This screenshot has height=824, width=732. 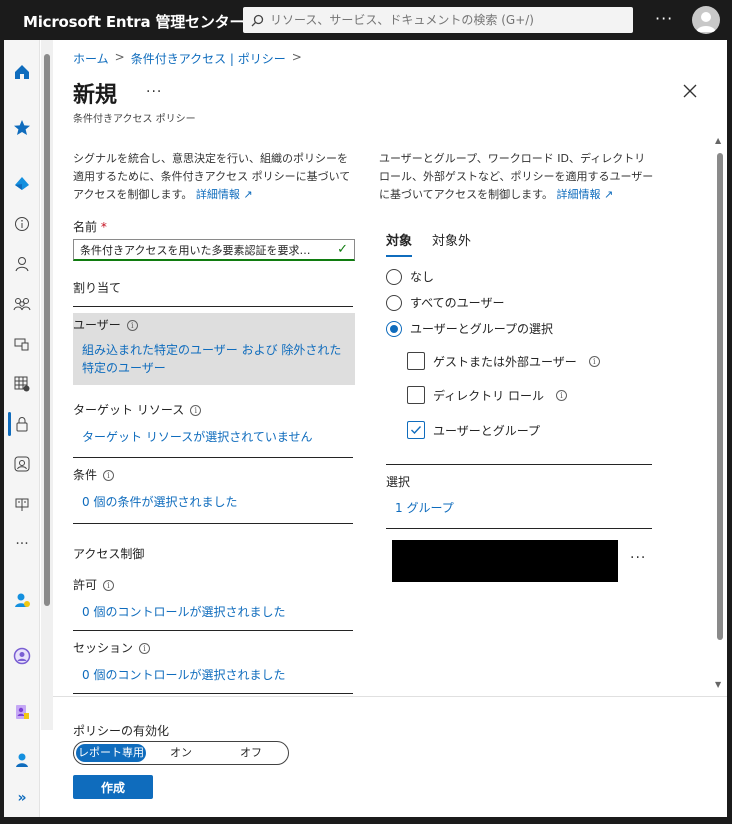 I want to click on search-input, so click(x=440, y=20).